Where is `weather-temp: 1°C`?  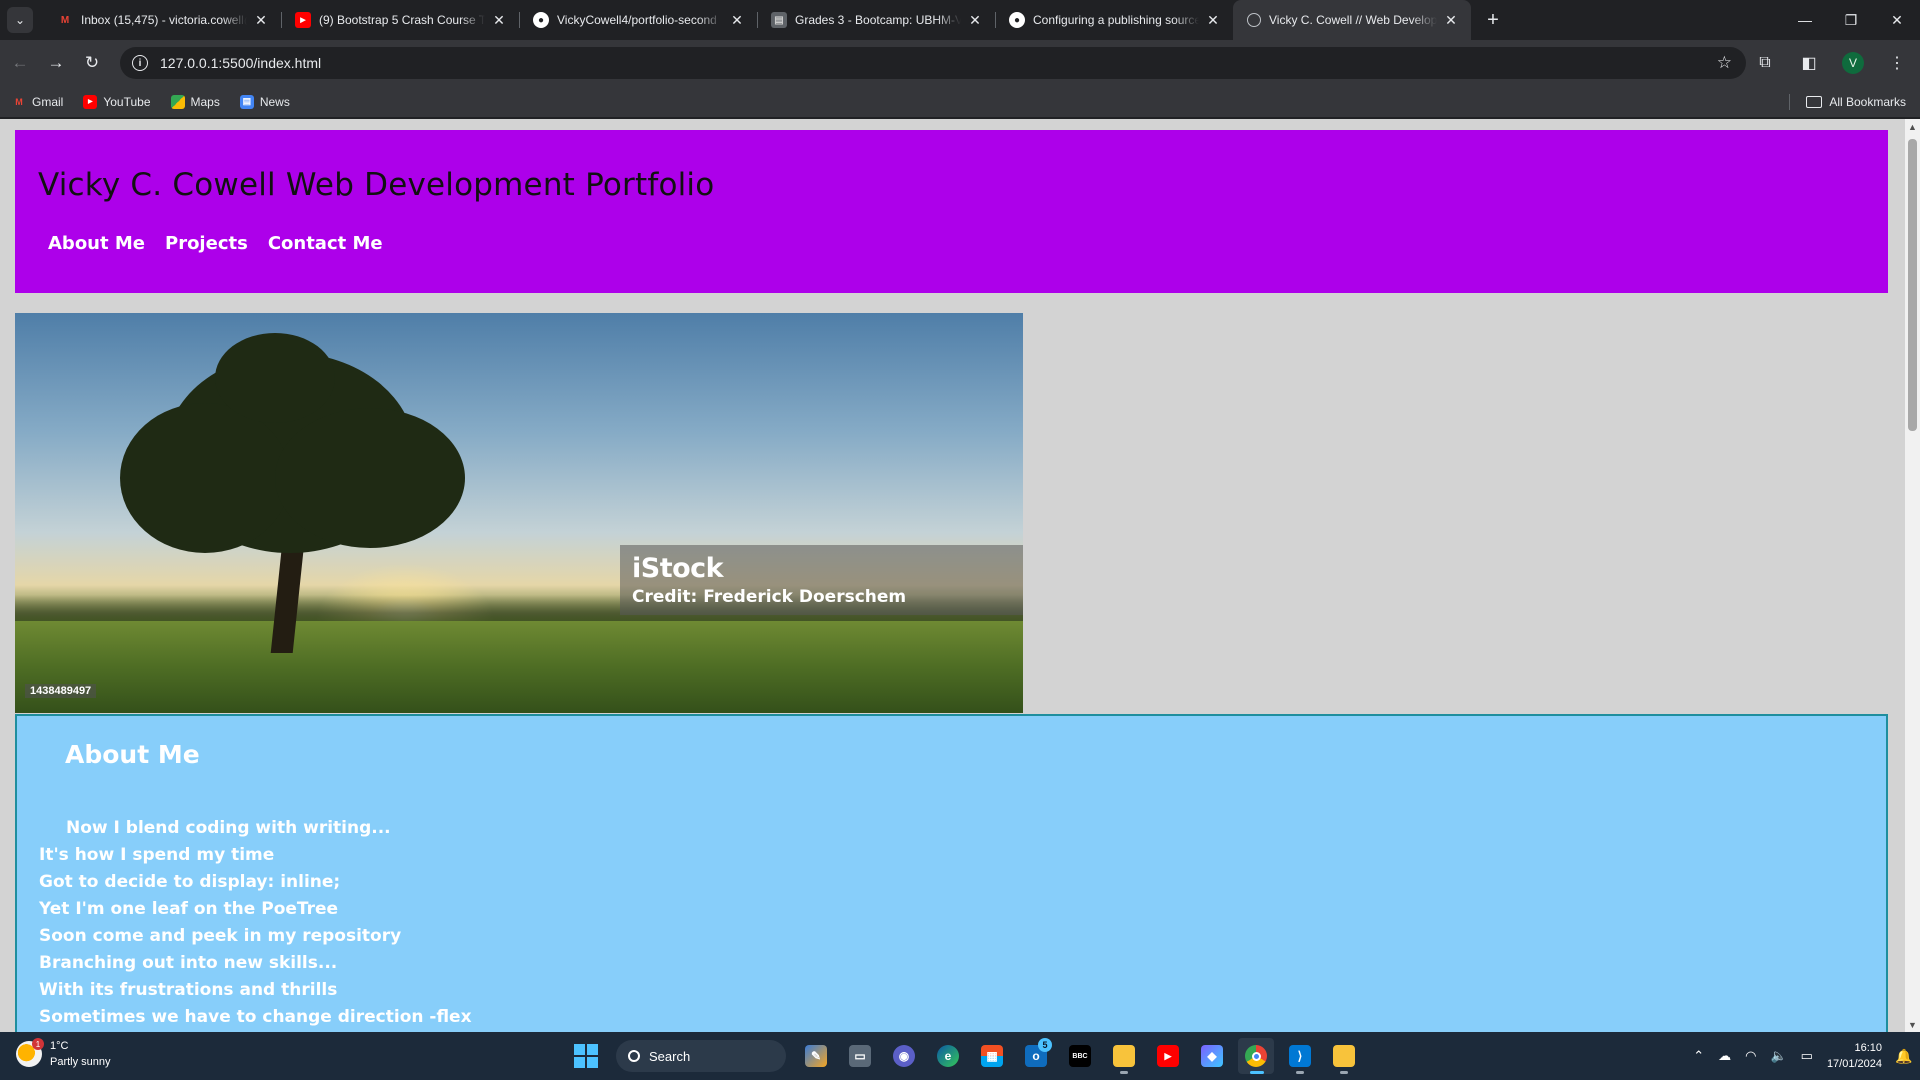 weather-temp: 1°C is located at coordinates (59, 1046).